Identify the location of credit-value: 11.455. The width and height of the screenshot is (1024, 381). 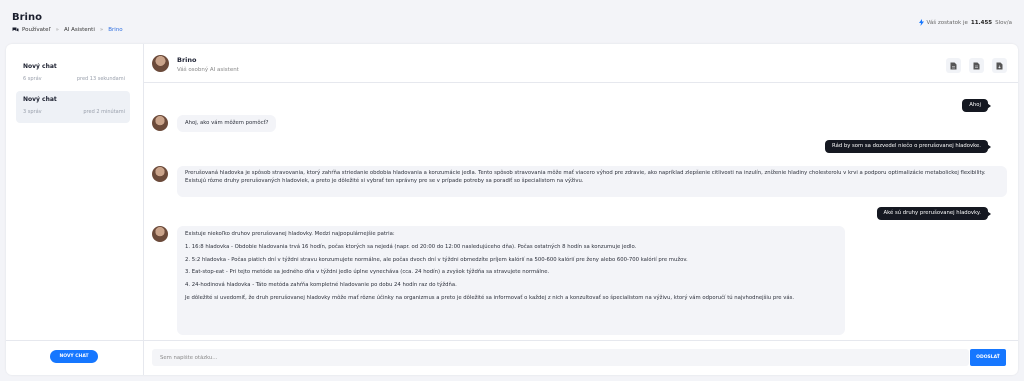
(981, 22).